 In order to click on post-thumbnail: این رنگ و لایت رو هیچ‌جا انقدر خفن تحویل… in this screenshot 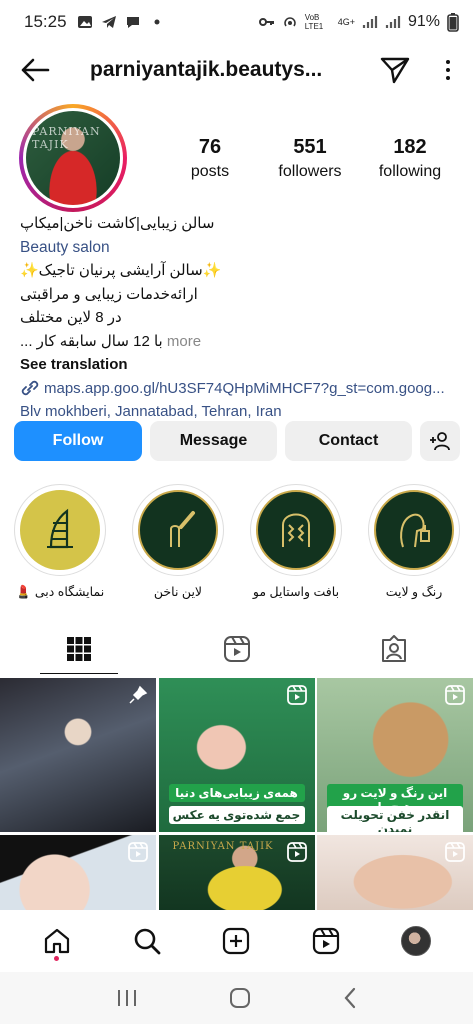, I will do `click(395, 755)`.